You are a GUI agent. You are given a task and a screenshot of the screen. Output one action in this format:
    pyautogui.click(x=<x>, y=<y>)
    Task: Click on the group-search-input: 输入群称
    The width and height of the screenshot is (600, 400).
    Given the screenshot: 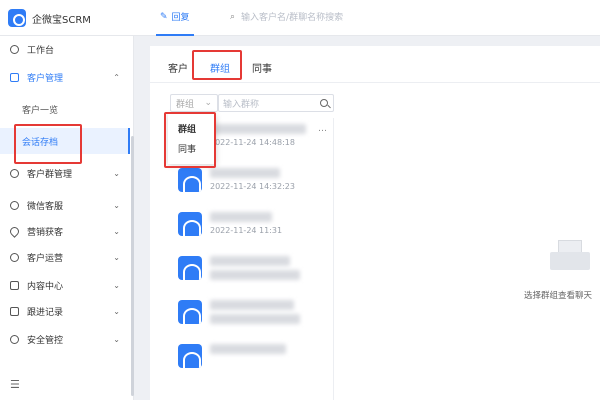 What is the action you would take?
    pyautogui.click(x=276, y=103)
    